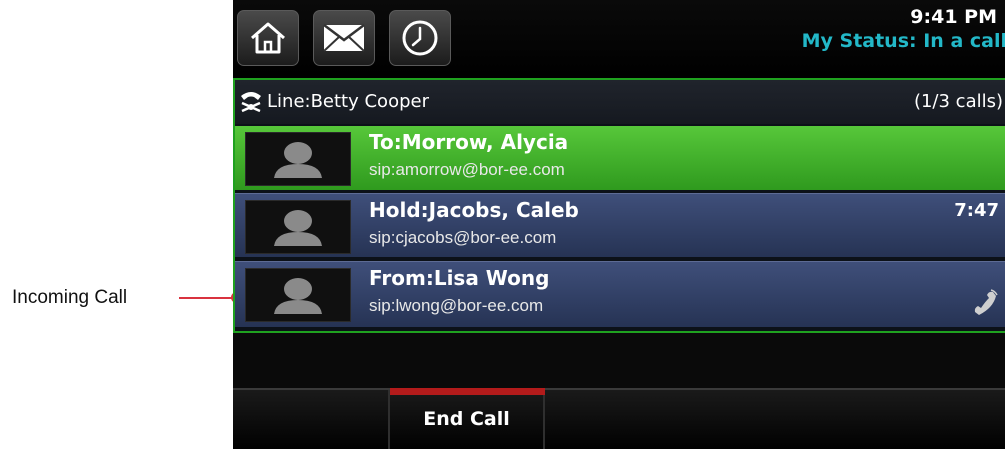 Image resolution: width=1005 pixels, height=449 pixels. I want to click on call-row-active: To:Morrow, Alycia sip:amorrow@bor-ee.com, so click(620, 158).